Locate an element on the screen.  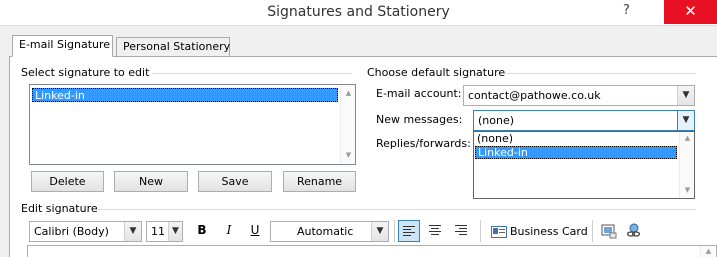
insert-picture-button is located at coordinates (609, 231).